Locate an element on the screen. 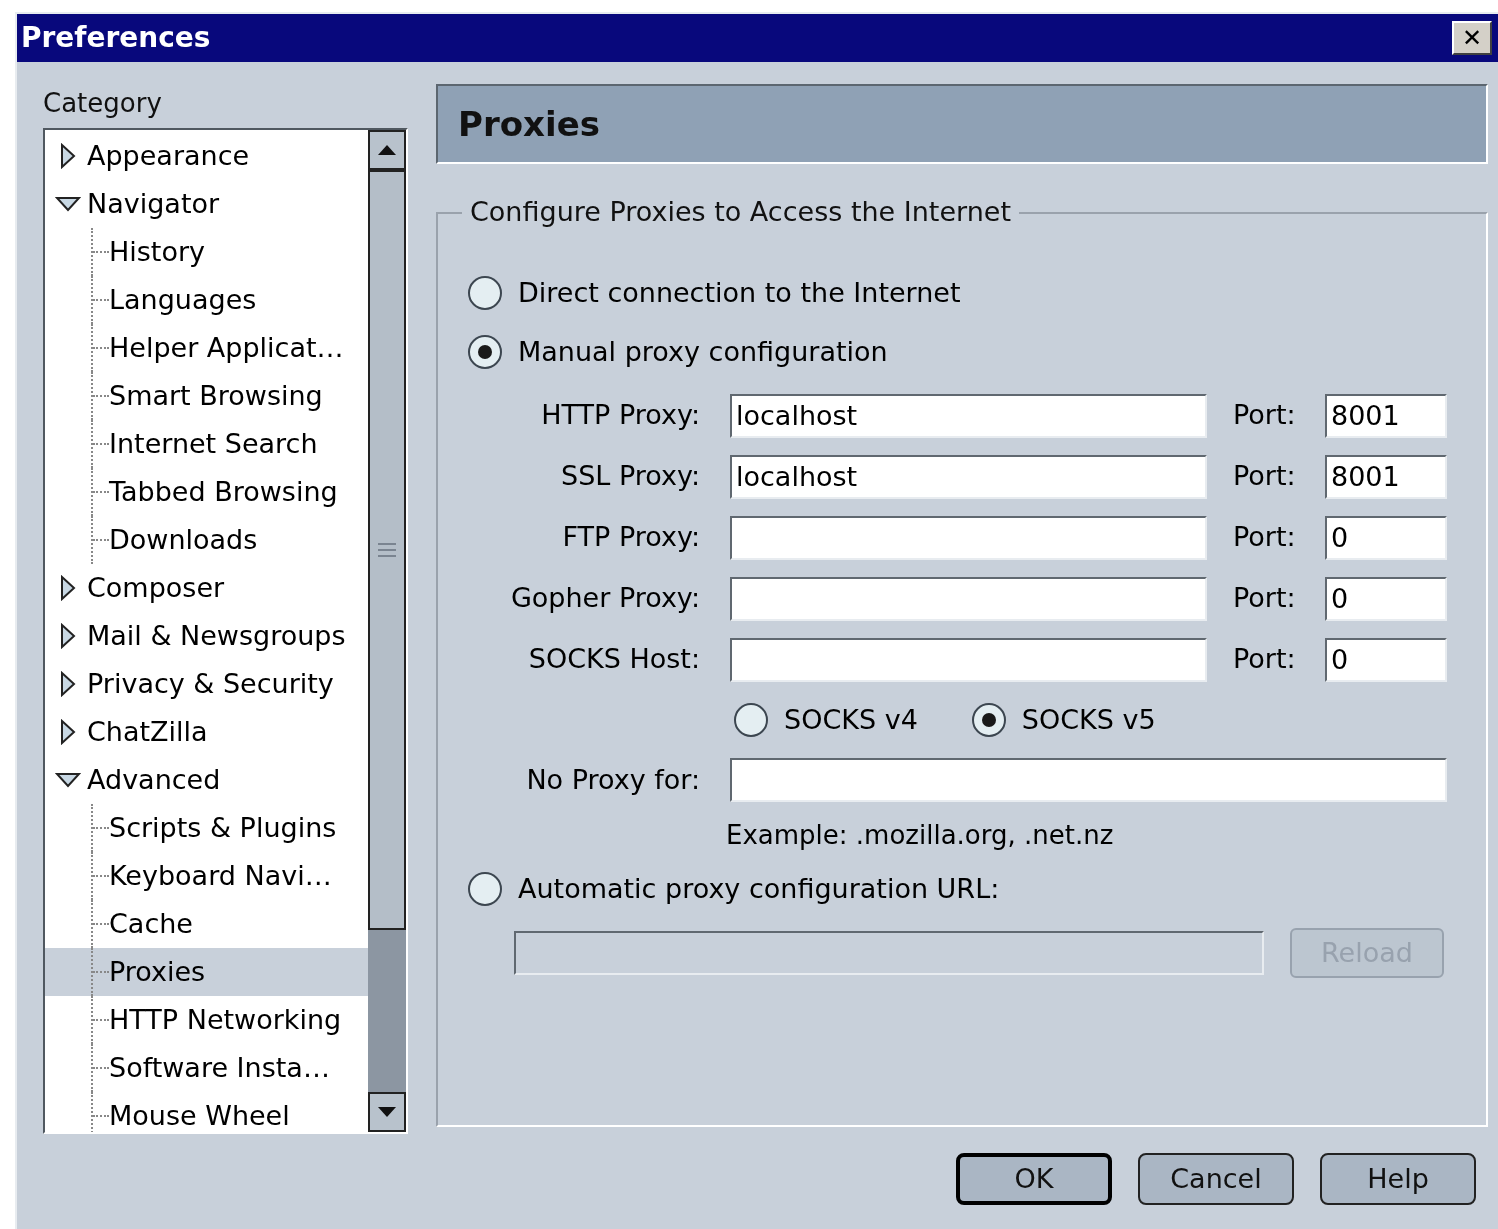 The image size is (1498, 1229). tree-item: Advanced is located at coordinates (206, 780).